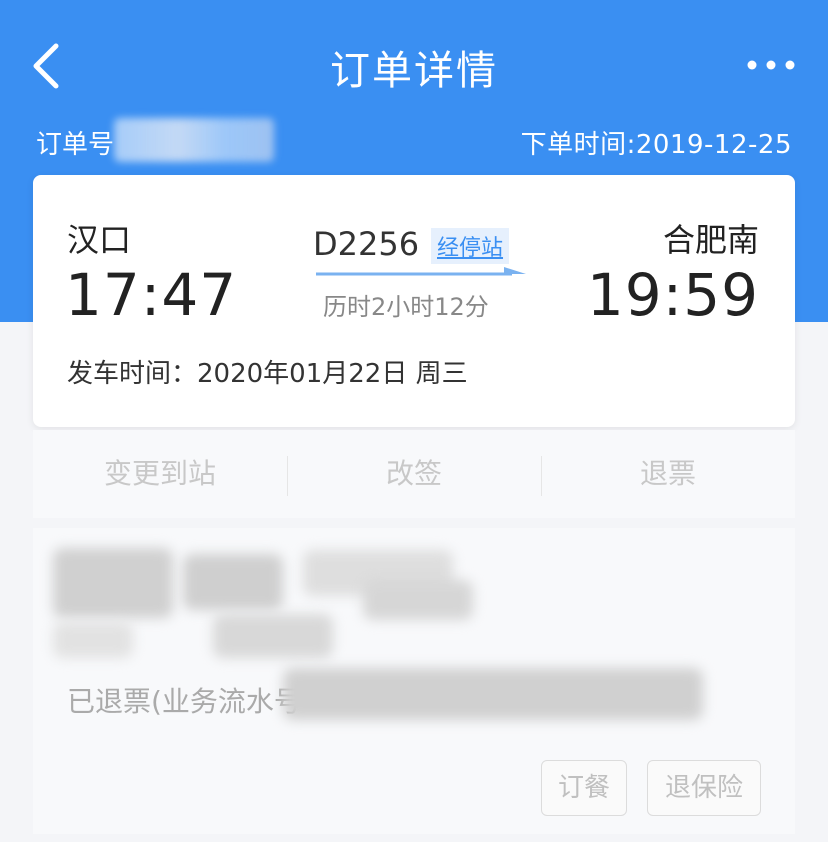  I want to click on redacted-passenger-name, so click(113, 583).